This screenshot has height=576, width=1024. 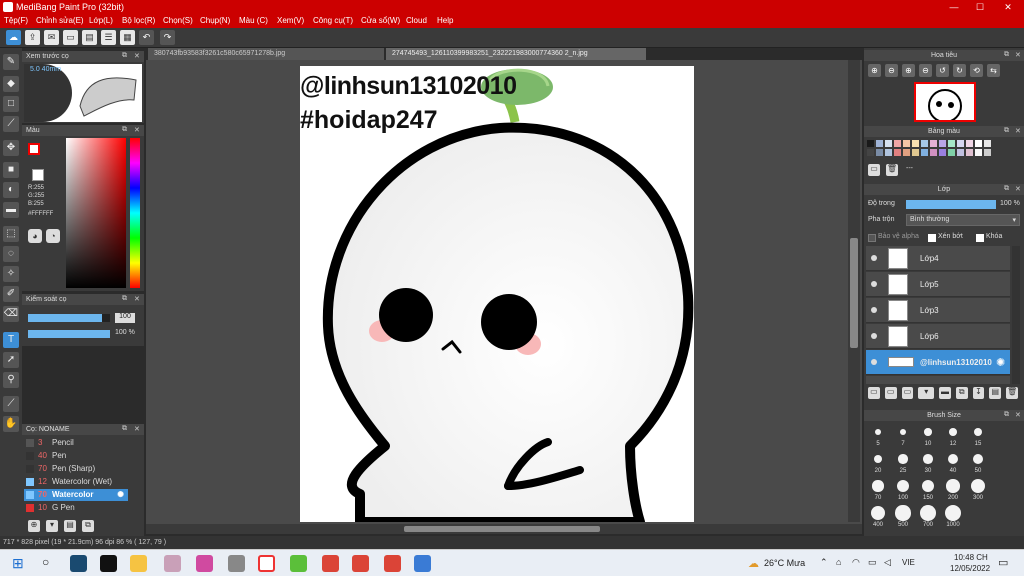 I want to click on select-tool-icon: ⬚, so click(x=11, y=234).